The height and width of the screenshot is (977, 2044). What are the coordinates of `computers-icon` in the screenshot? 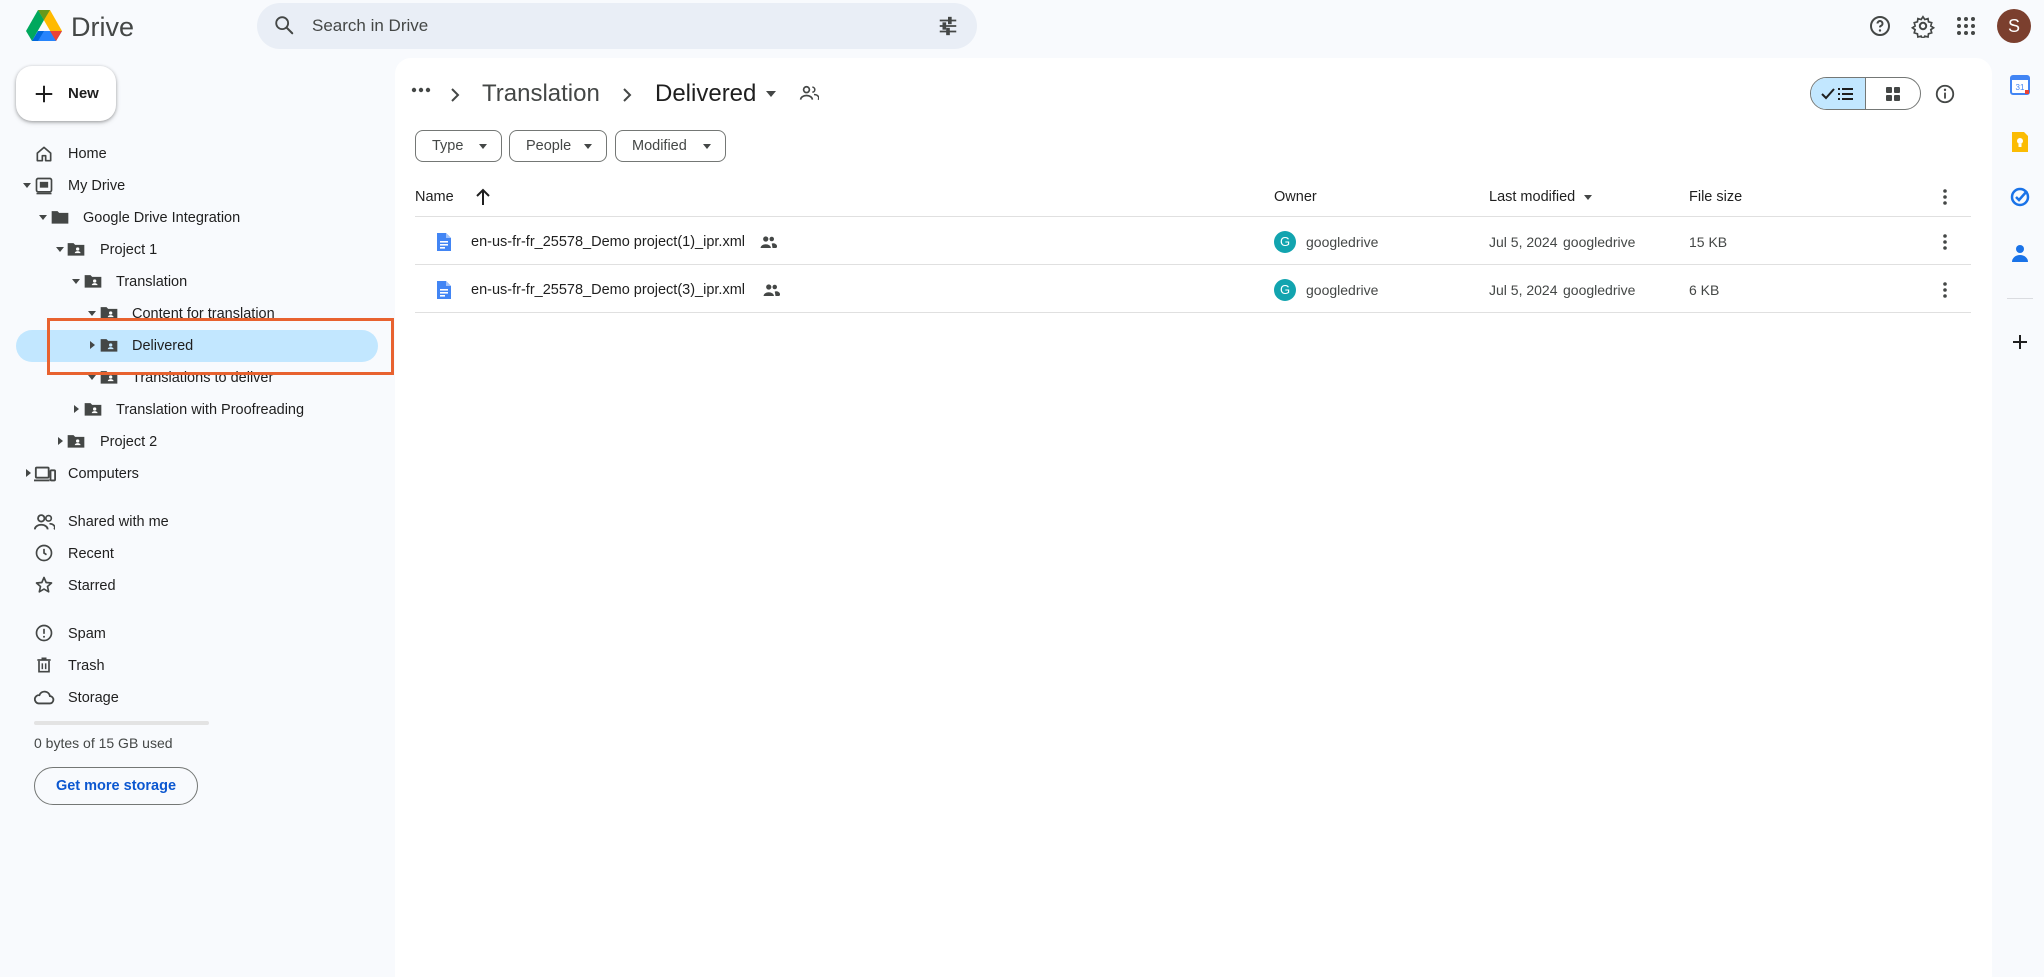 It's located at (45, 474).